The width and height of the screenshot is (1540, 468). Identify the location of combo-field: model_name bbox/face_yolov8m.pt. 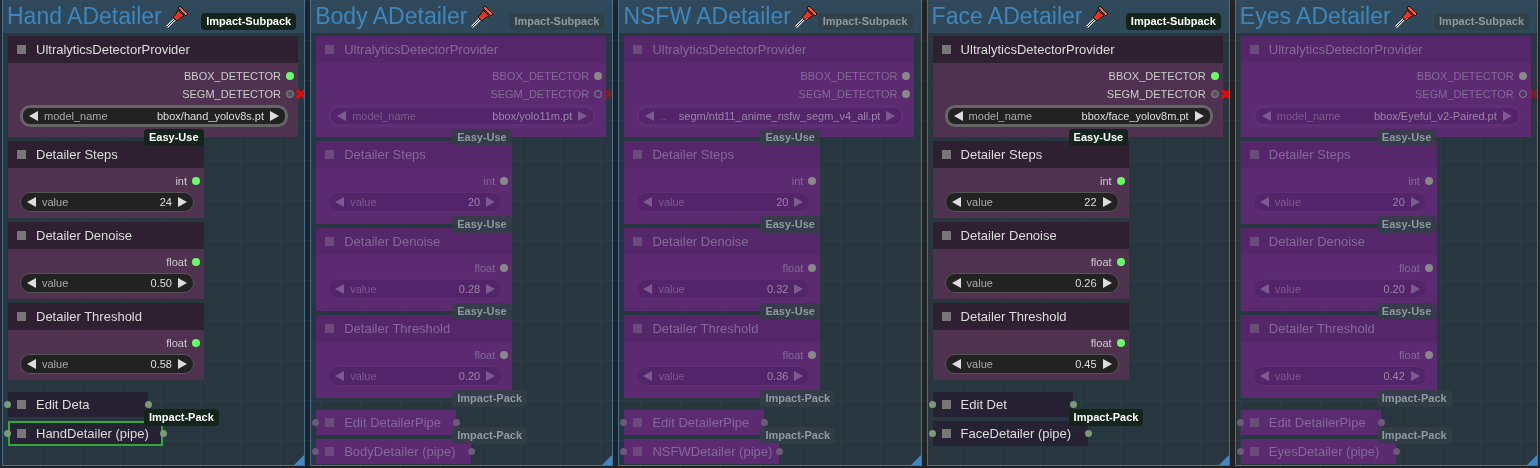
(1078, 116).